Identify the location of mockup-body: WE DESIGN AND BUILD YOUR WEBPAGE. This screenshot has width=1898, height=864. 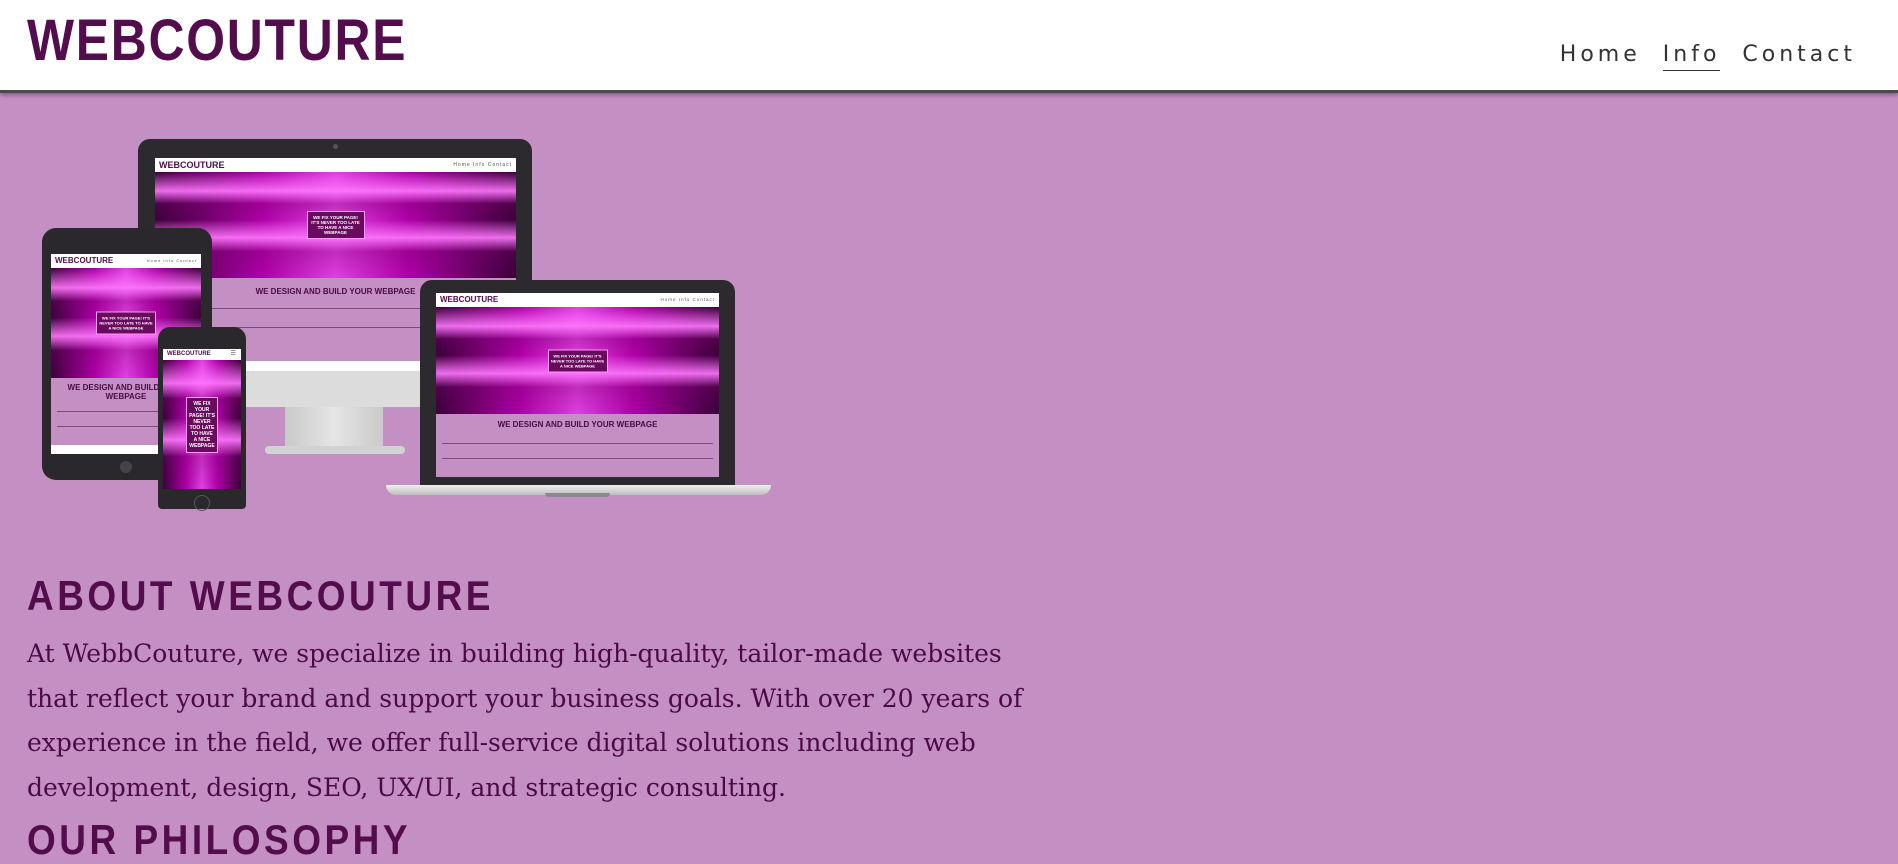
(577, 445).